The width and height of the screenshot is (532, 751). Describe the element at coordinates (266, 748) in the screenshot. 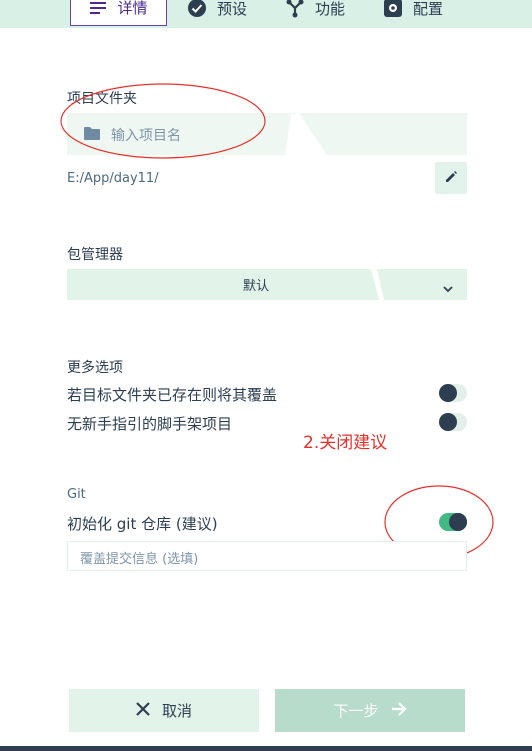

I see `bottom-edge` at that location.